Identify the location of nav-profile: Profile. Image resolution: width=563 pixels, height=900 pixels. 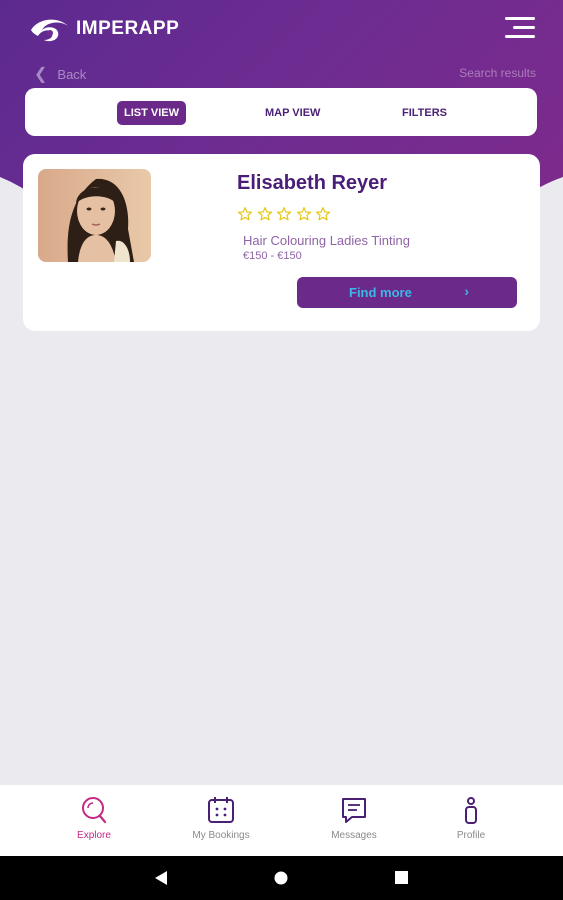
(471, 818).